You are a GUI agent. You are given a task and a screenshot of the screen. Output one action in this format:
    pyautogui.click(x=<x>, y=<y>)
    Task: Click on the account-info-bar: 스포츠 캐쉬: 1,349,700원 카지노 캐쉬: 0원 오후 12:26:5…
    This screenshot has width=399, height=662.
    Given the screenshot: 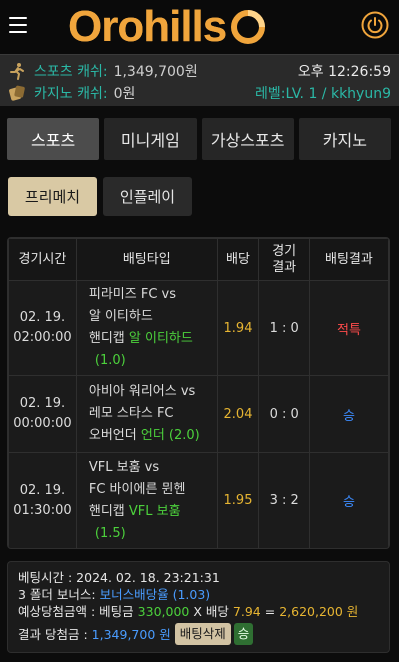 What is the action you would take?
    pyautogui.click(x=199, y=80)
    